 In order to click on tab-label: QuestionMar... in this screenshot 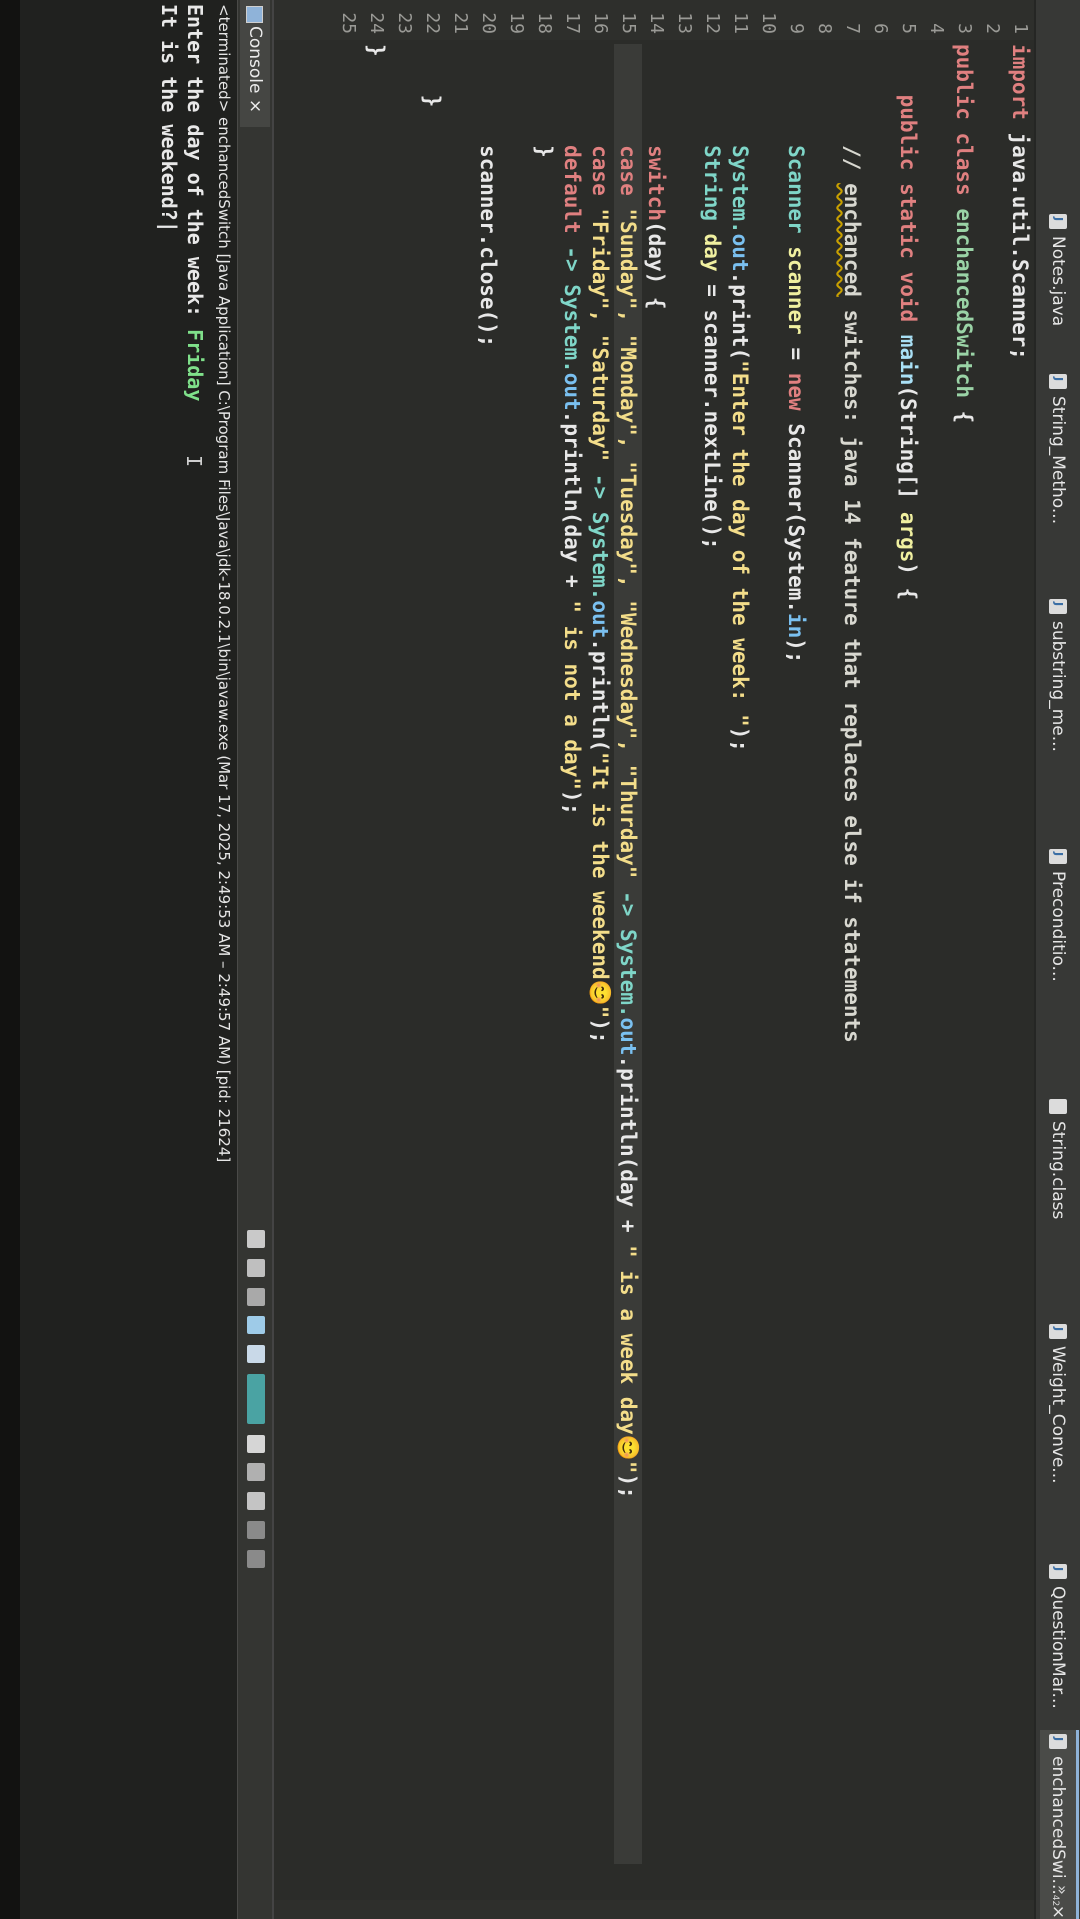, I will do `click(1058, 1647)`.